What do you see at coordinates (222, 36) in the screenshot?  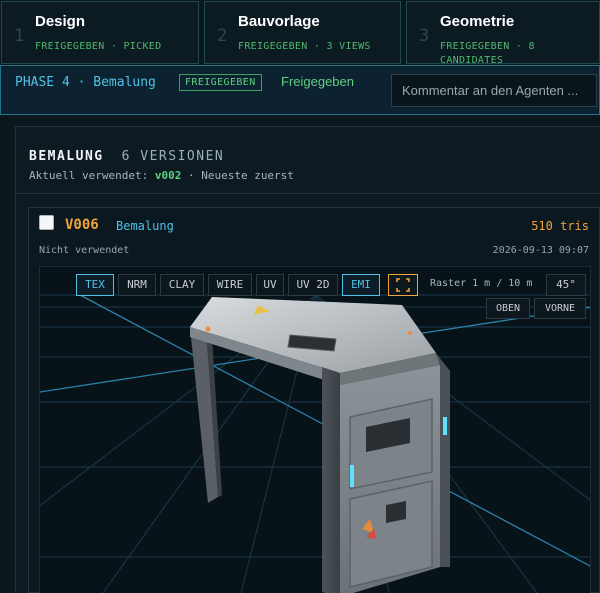 I see `phase-number: 2` at bounding box center [222, 36].